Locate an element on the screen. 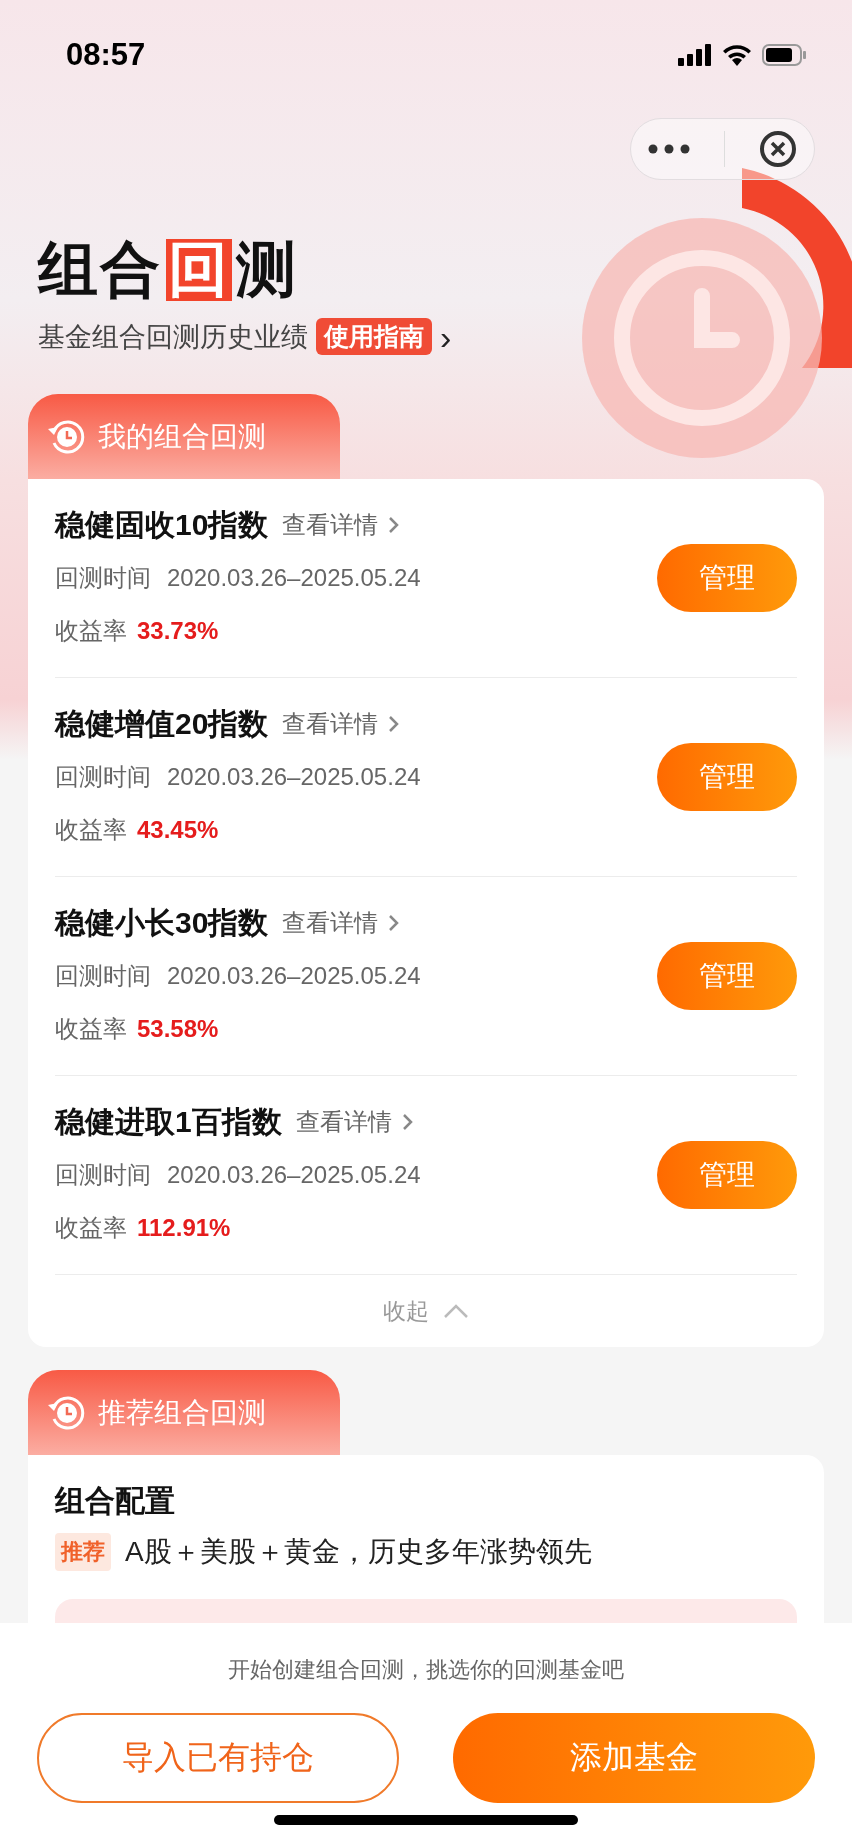 The image size is (852, 1843). recommend-tag: 推荐 is located at coordinates (83, 1552).